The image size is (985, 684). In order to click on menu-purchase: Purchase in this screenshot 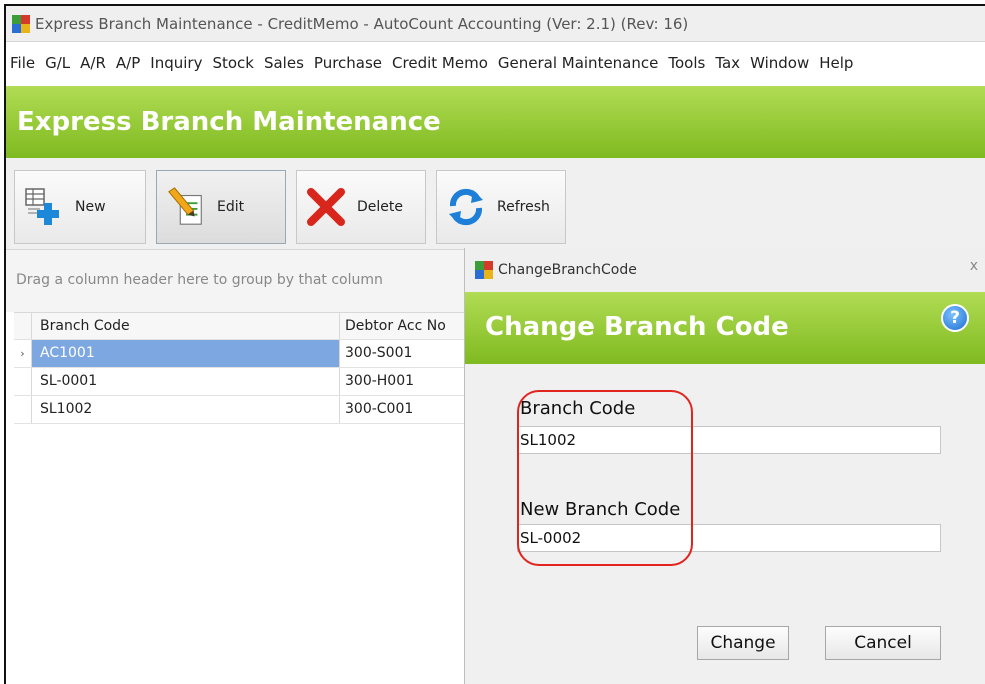, I will do `click(348, 63)`.